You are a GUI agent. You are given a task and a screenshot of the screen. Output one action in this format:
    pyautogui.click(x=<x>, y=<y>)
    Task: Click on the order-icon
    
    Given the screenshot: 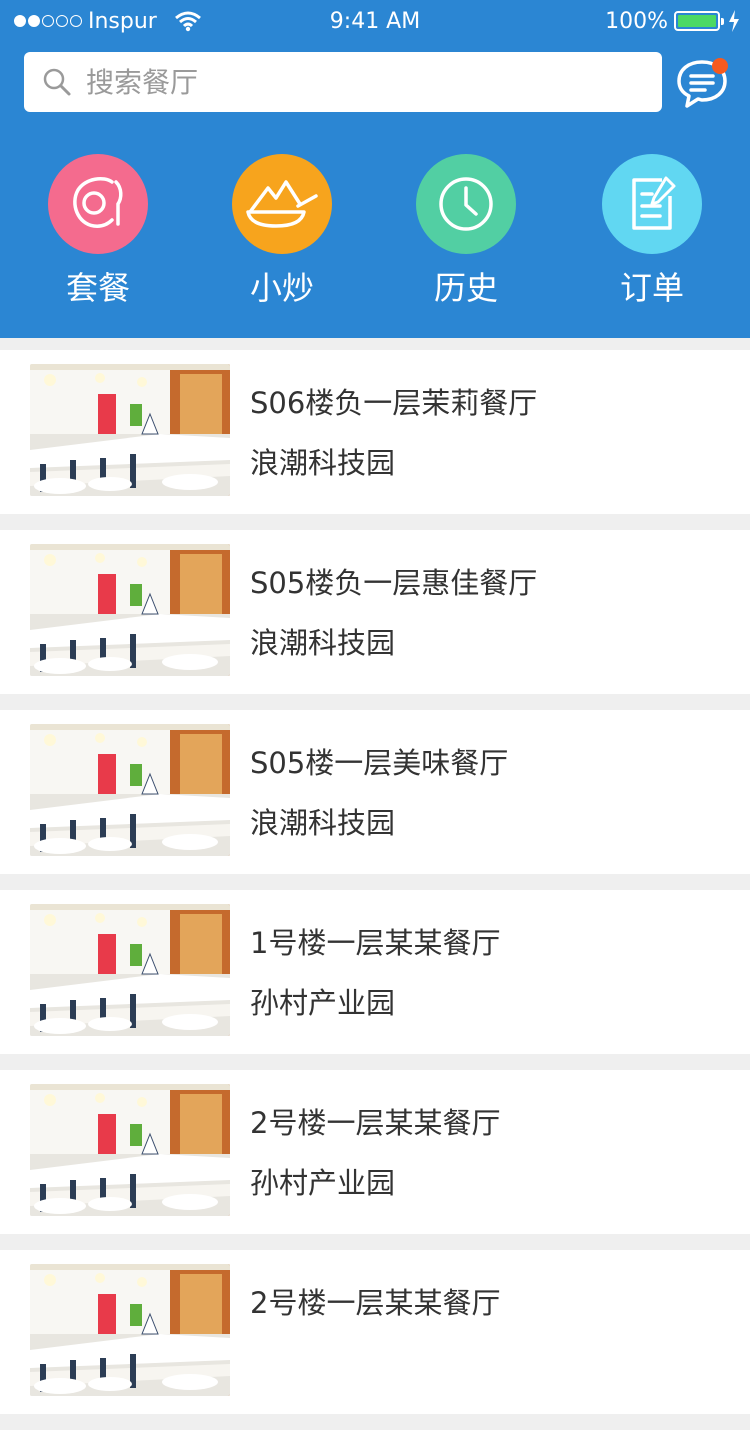 What is the action you would take?
    pyautogui.click(x=652, y=204)
    